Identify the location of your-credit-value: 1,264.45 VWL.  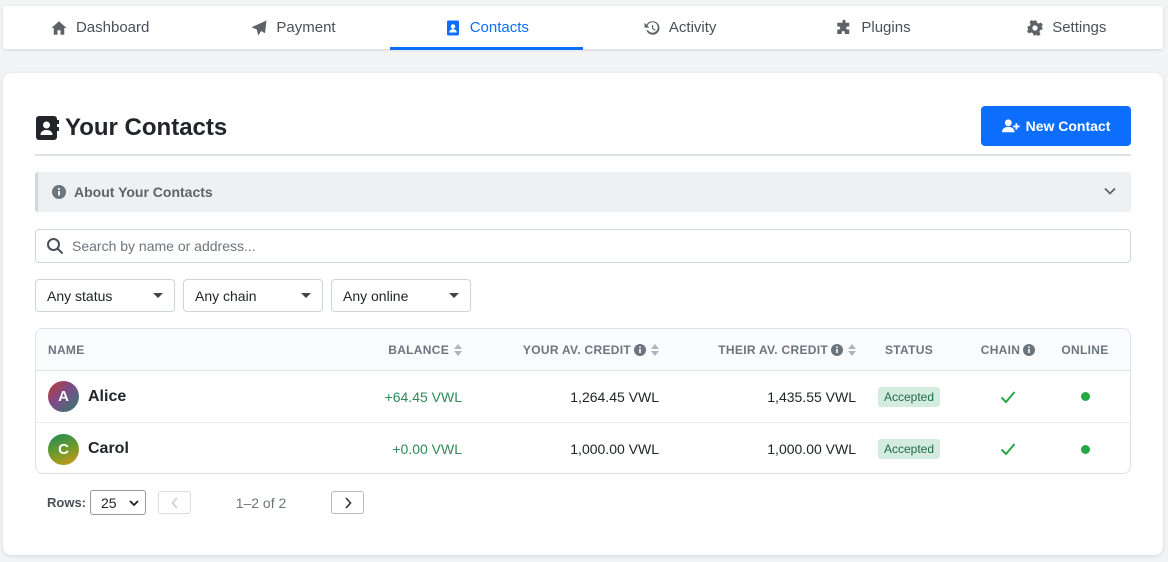
(614, 396).